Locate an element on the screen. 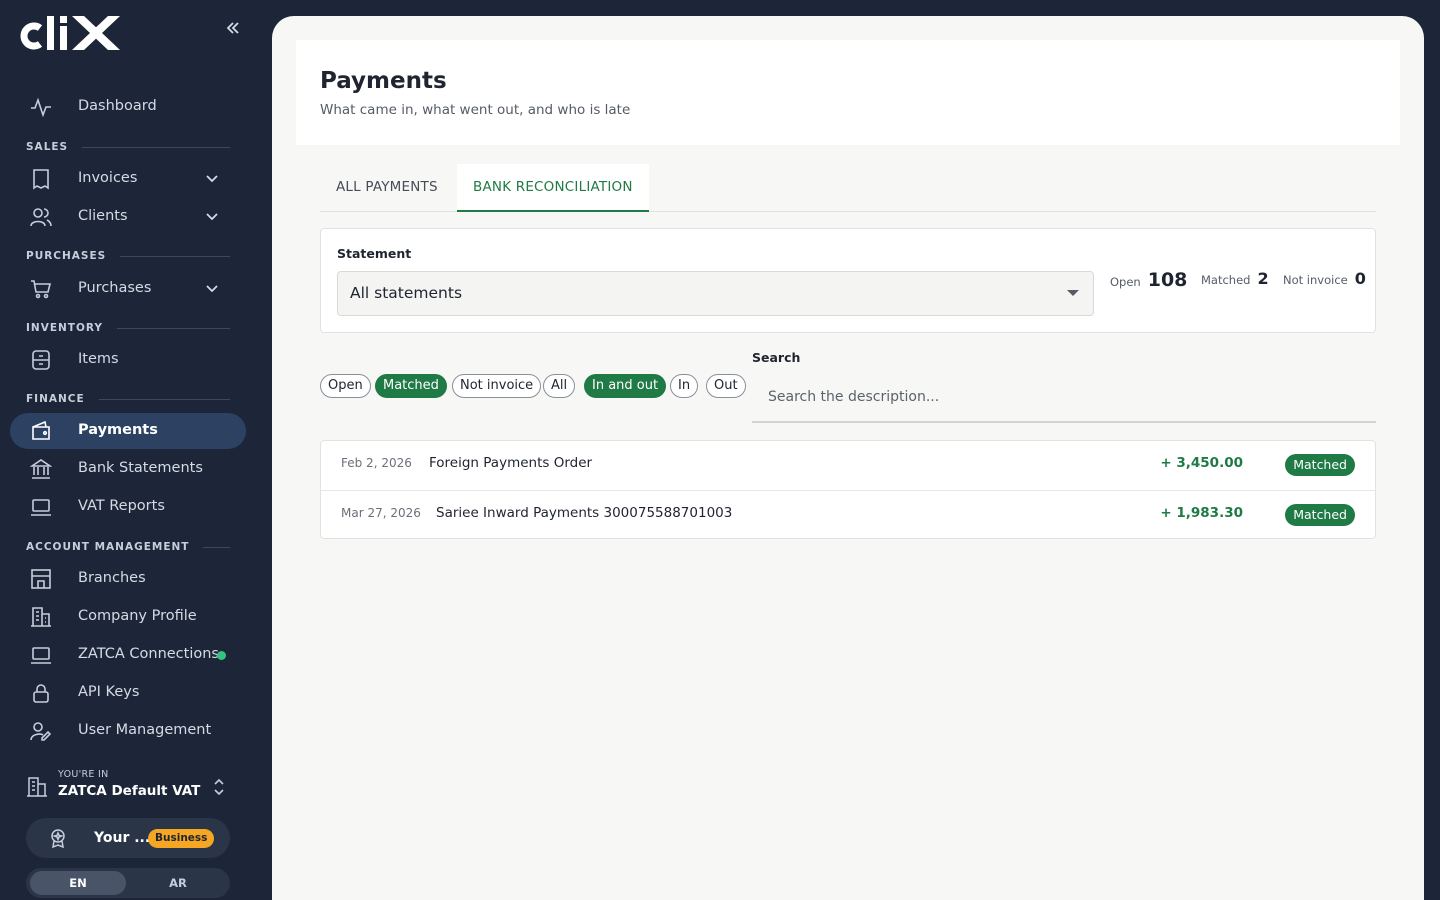  section-purchases: PURCHASES is located at coordinates (128, 256).